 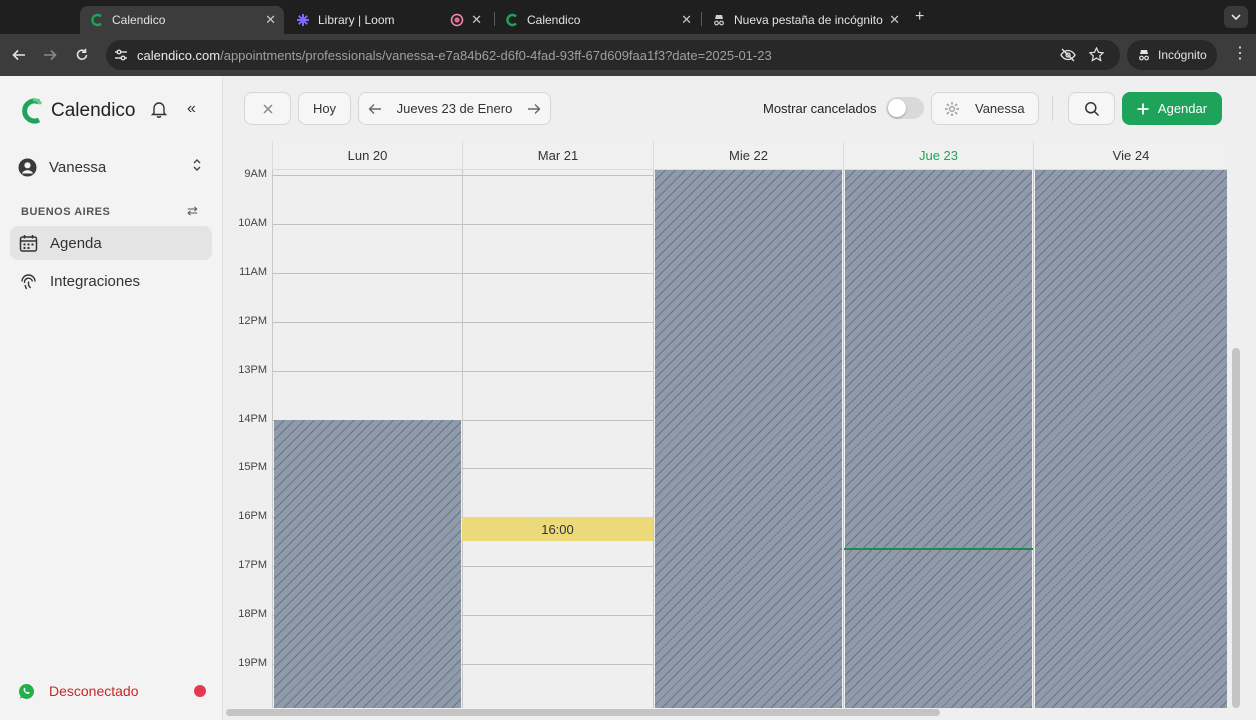 What do you see at coordinates (252, 222) in the screenshot?
I see `hour-label: 10AM` at bounding box center [252, 222].